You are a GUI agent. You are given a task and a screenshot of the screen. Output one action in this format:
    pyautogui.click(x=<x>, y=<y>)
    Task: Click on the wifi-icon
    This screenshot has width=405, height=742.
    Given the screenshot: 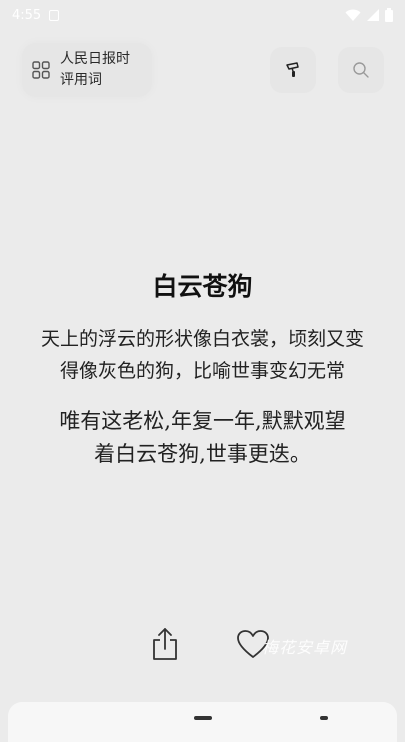 What is the action you would take?
    pyautogui.click(x=353, y=15)
    